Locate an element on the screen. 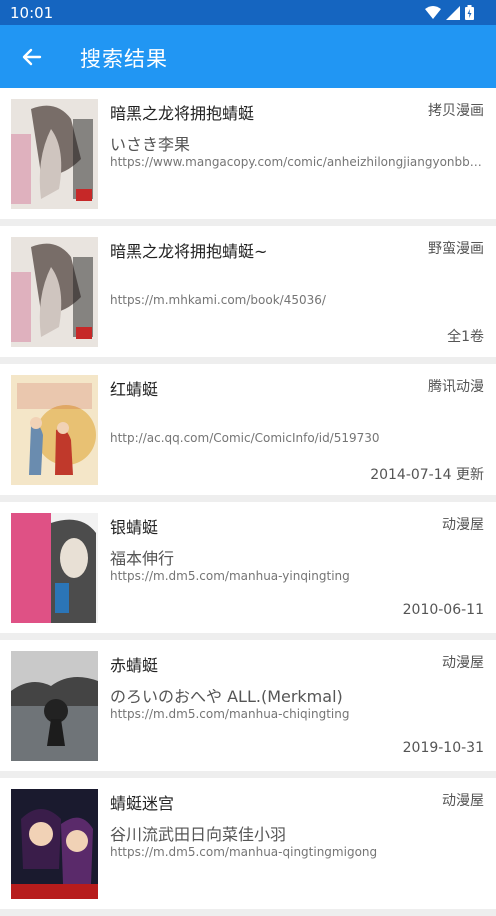 The width and height of the screenshot is (496, 916). status-bar: 10:01 is located at coordinates (248, 12).